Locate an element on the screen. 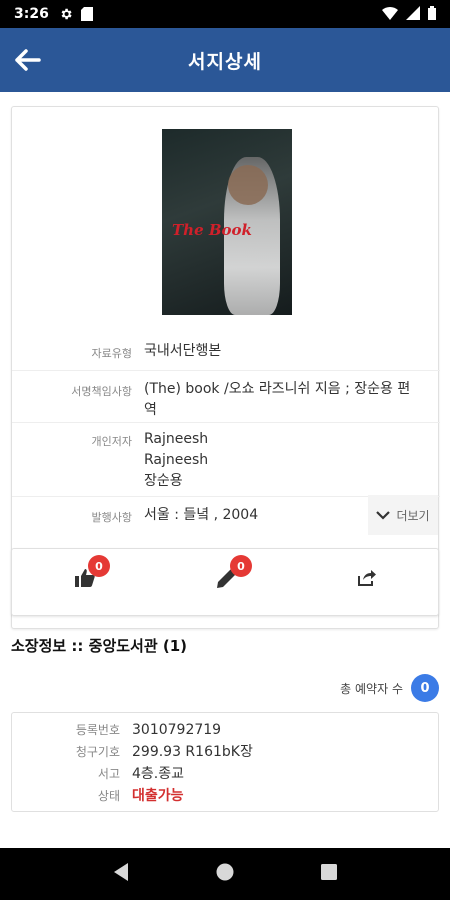 The image size is (450, 900). action-bar: 0 0 is located at coordinates (225, 582).